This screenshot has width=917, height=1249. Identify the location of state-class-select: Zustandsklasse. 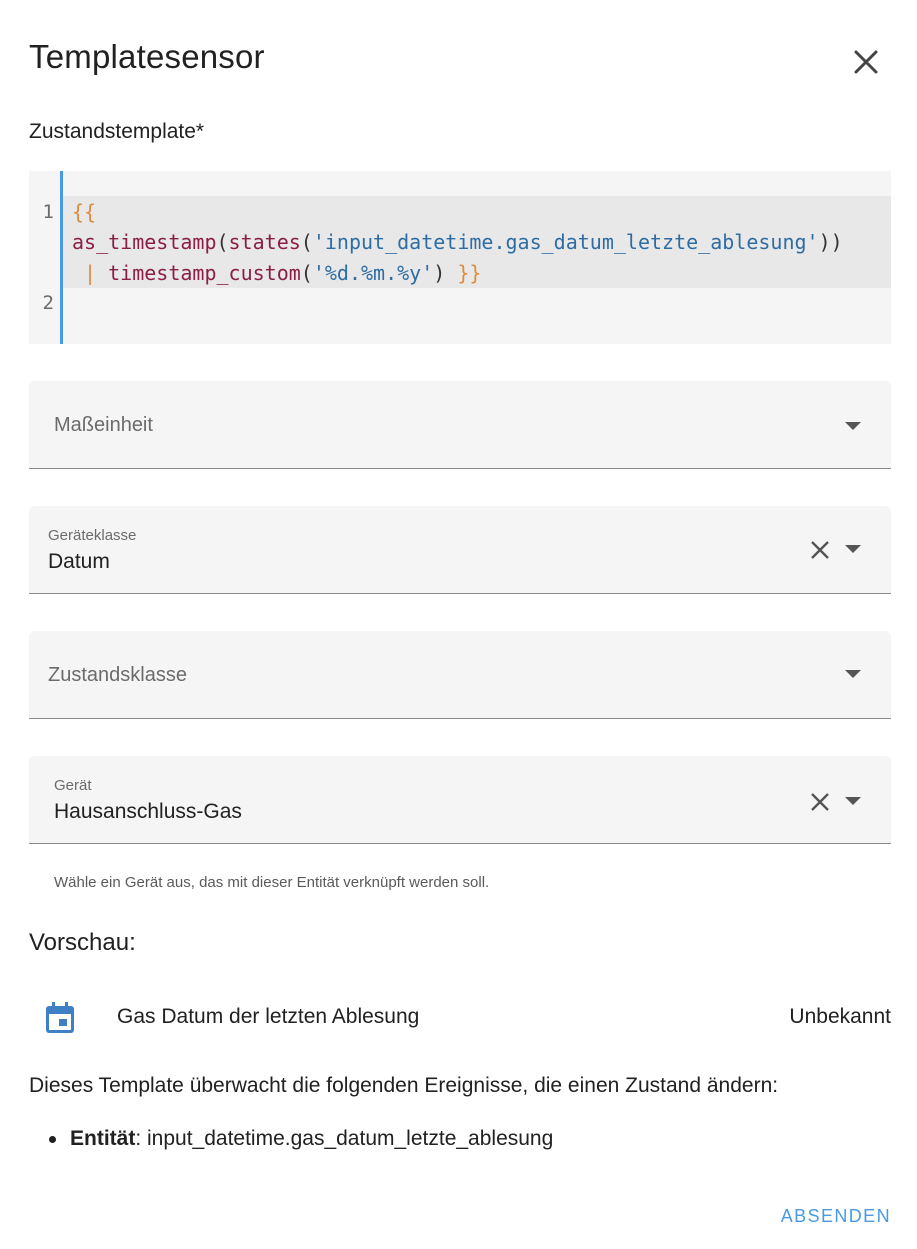
(460, 675).